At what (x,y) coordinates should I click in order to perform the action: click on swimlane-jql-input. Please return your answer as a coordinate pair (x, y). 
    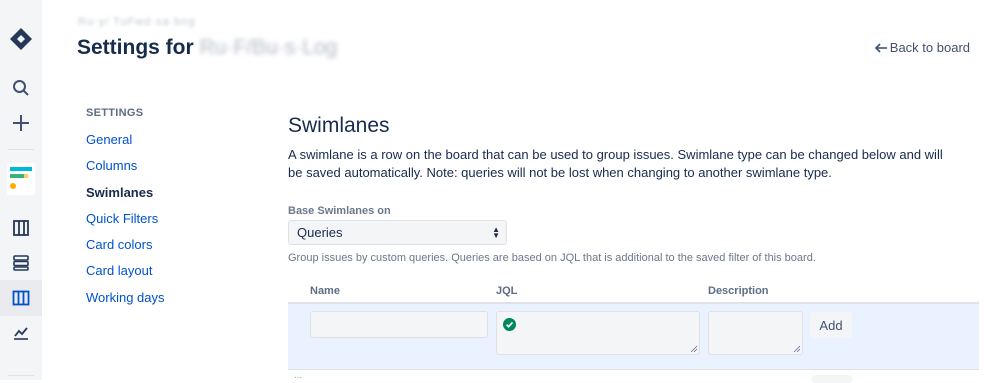
    Looking at the image, I should click on (598, 333).